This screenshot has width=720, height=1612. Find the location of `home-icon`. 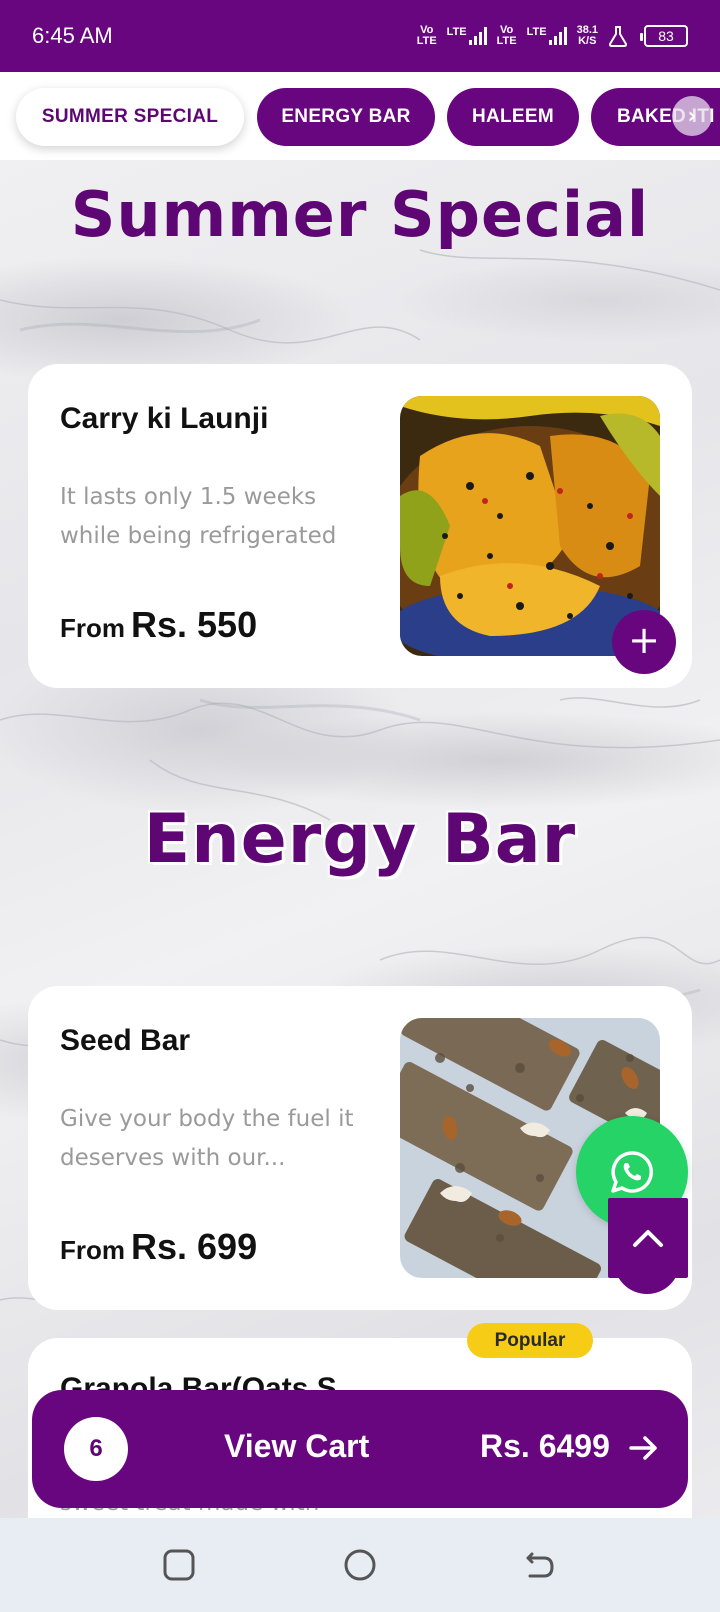

home-icon is located at coordinates (360, 1565).